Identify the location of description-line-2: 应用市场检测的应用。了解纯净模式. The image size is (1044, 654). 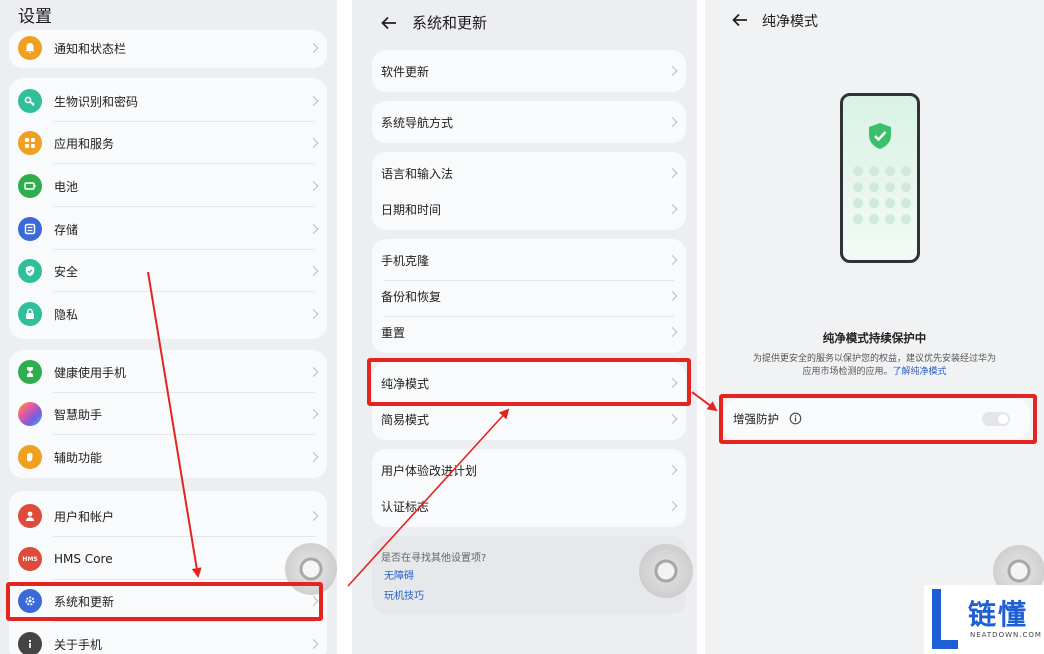
(874, 372).